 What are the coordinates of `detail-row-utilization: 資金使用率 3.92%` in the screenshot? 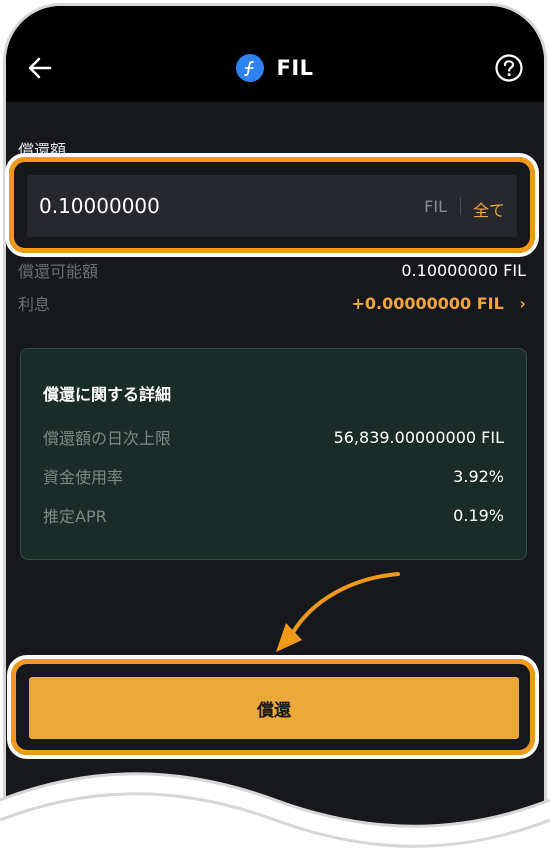 It's located at (273, 476).